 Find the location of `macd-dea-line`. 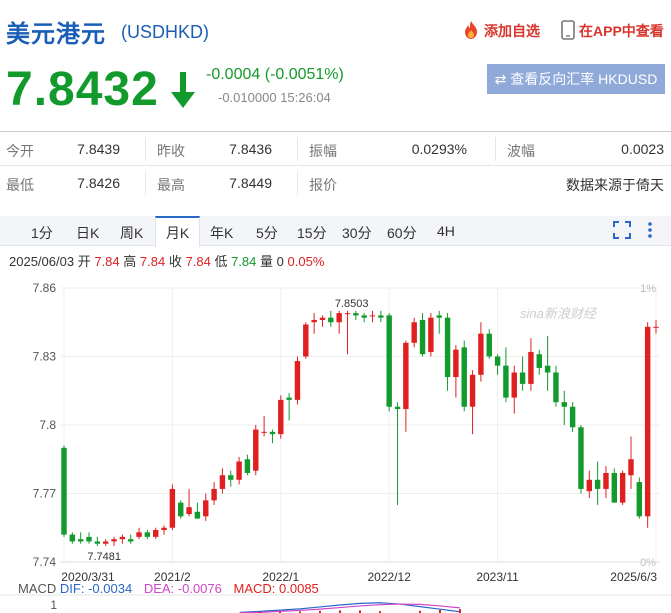

macd-dea-line is located at coordinates (350, 608).